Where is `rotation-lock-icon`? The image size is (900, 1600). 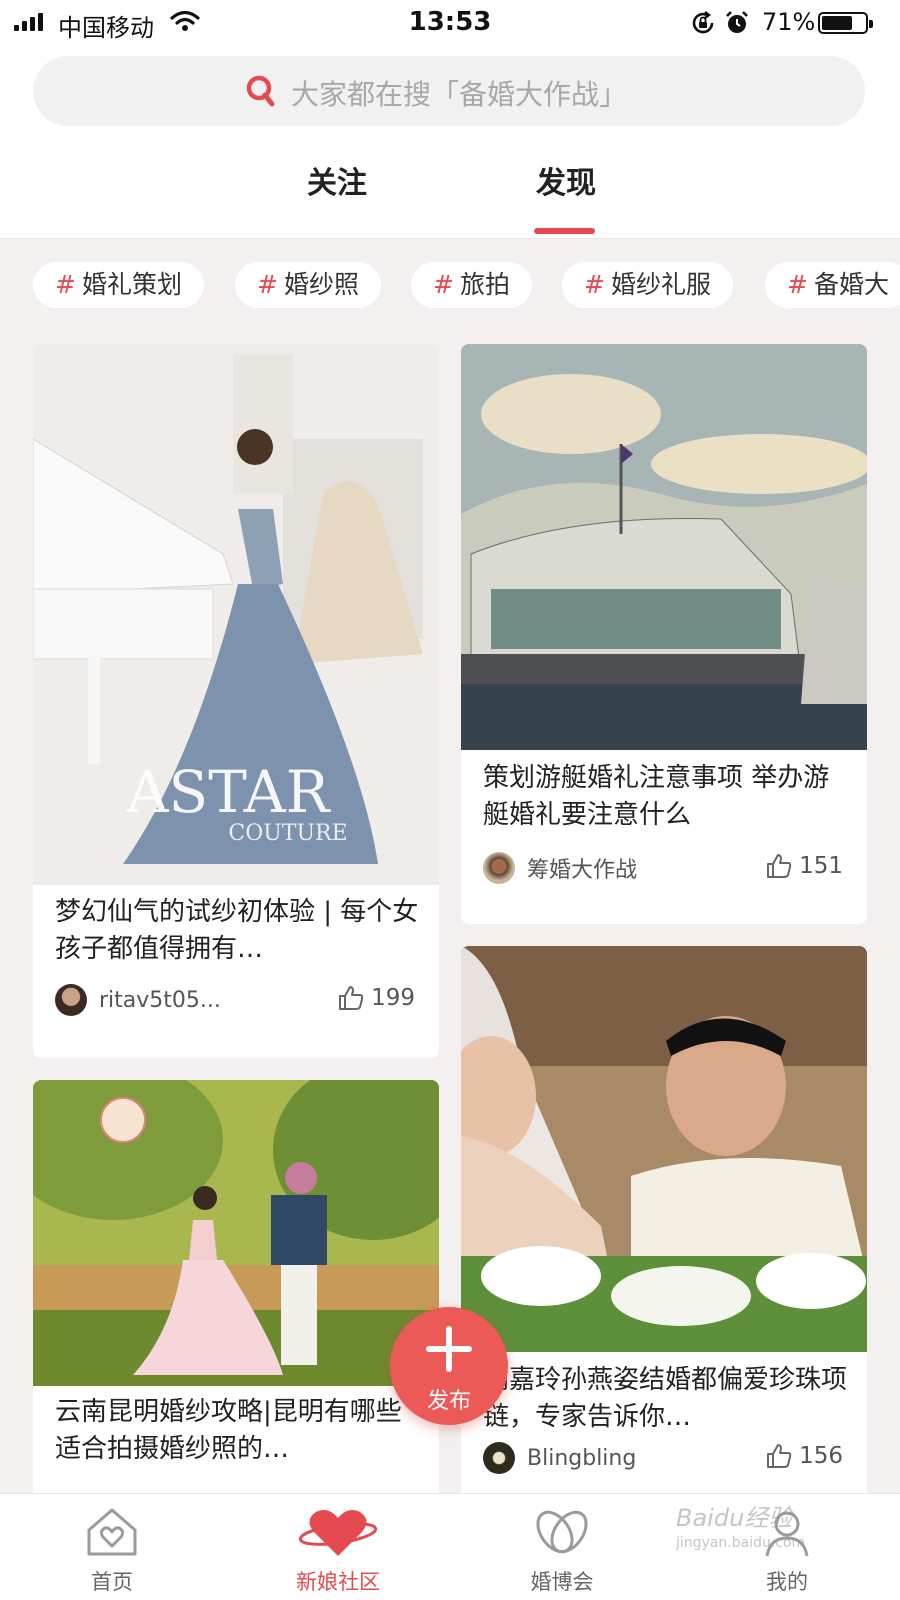
rotation-lock-icon is located at coordinates (703, 22).